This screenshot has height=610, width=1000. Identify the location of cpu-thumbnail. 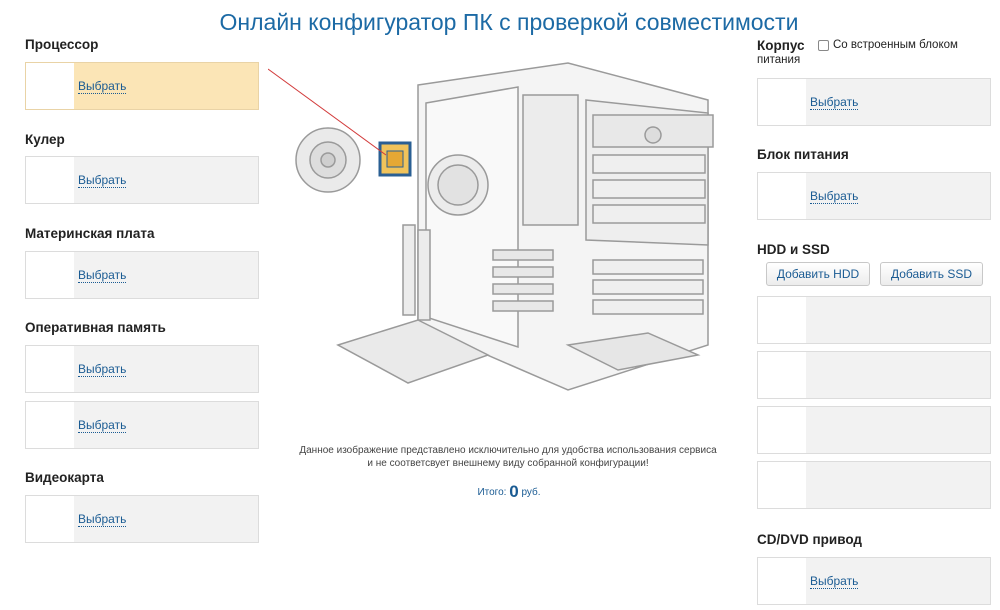
(50, 86).